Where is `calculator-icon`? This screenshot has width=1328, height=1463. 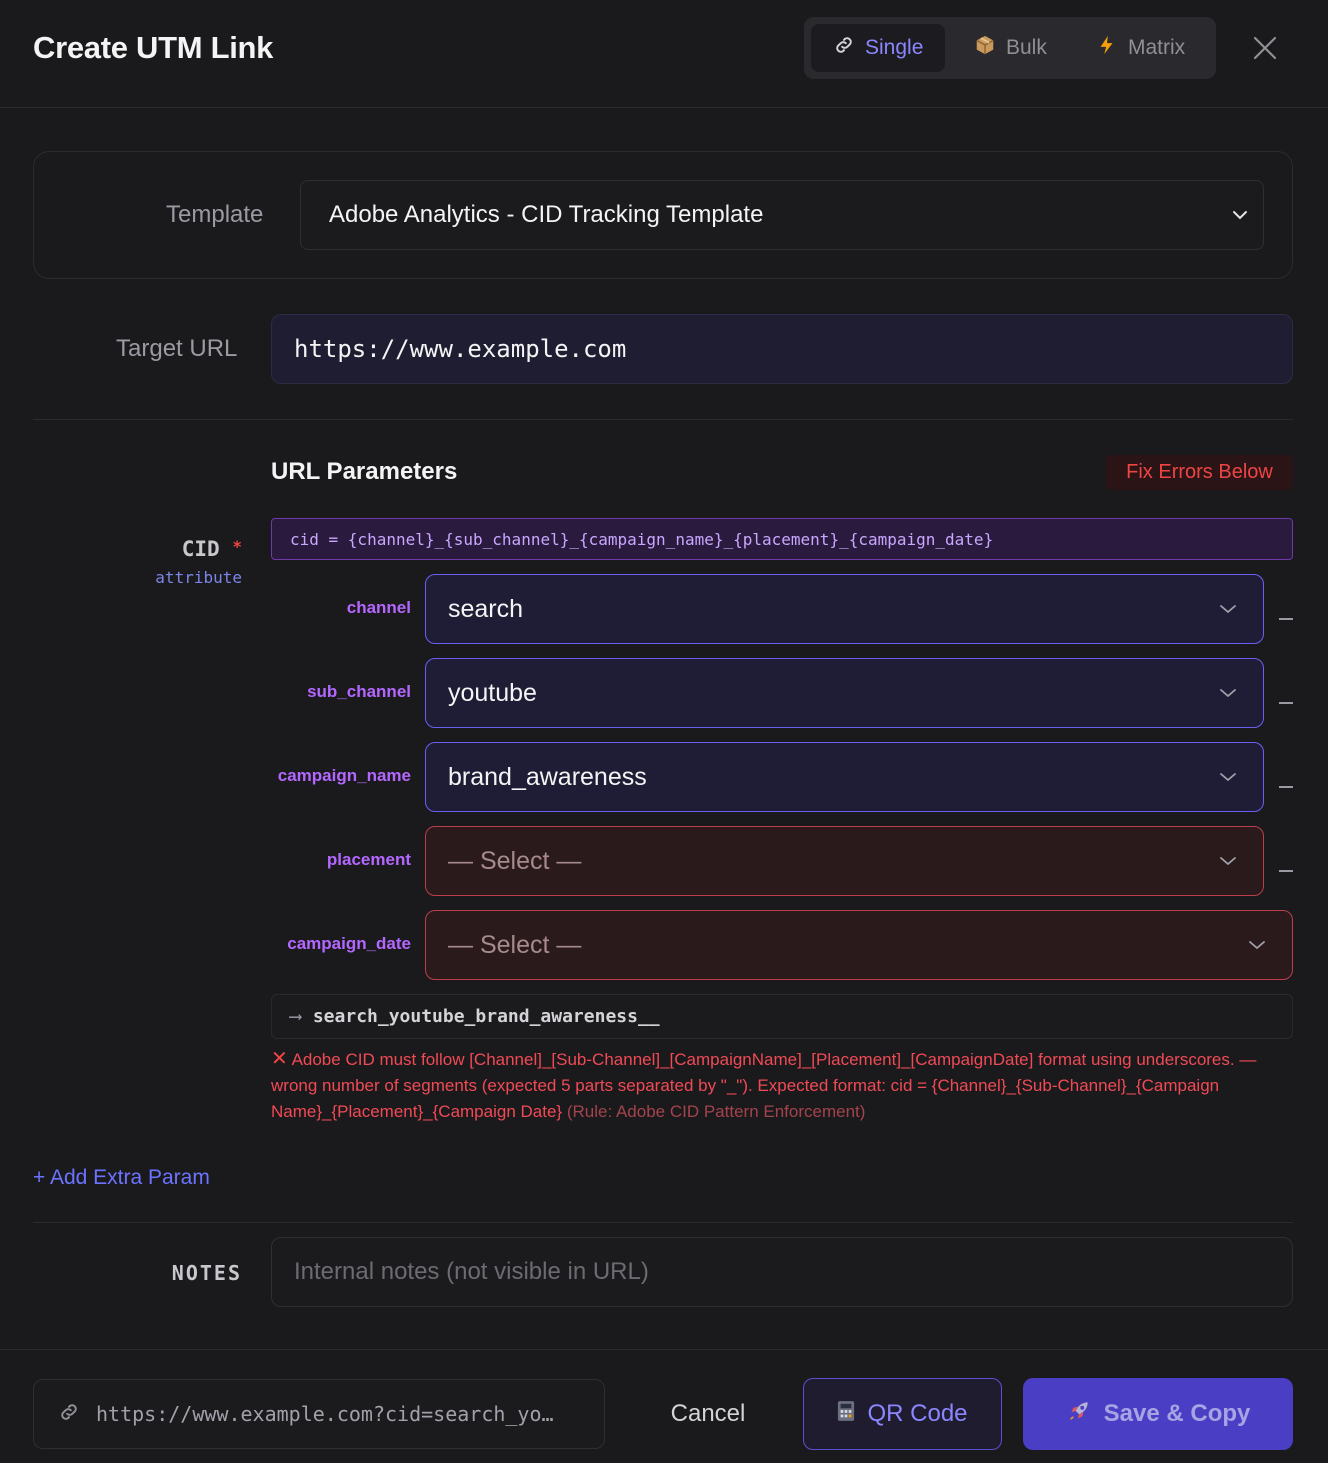
calculator-icon is located at coordinates (846, 1414).